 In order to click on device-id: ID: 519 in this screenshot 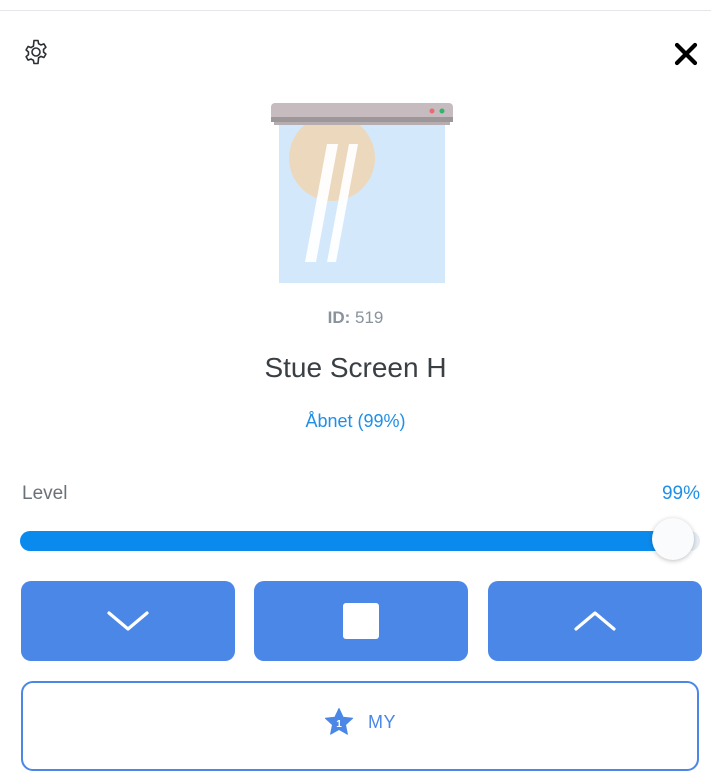, I will do `click(355, 318)`.